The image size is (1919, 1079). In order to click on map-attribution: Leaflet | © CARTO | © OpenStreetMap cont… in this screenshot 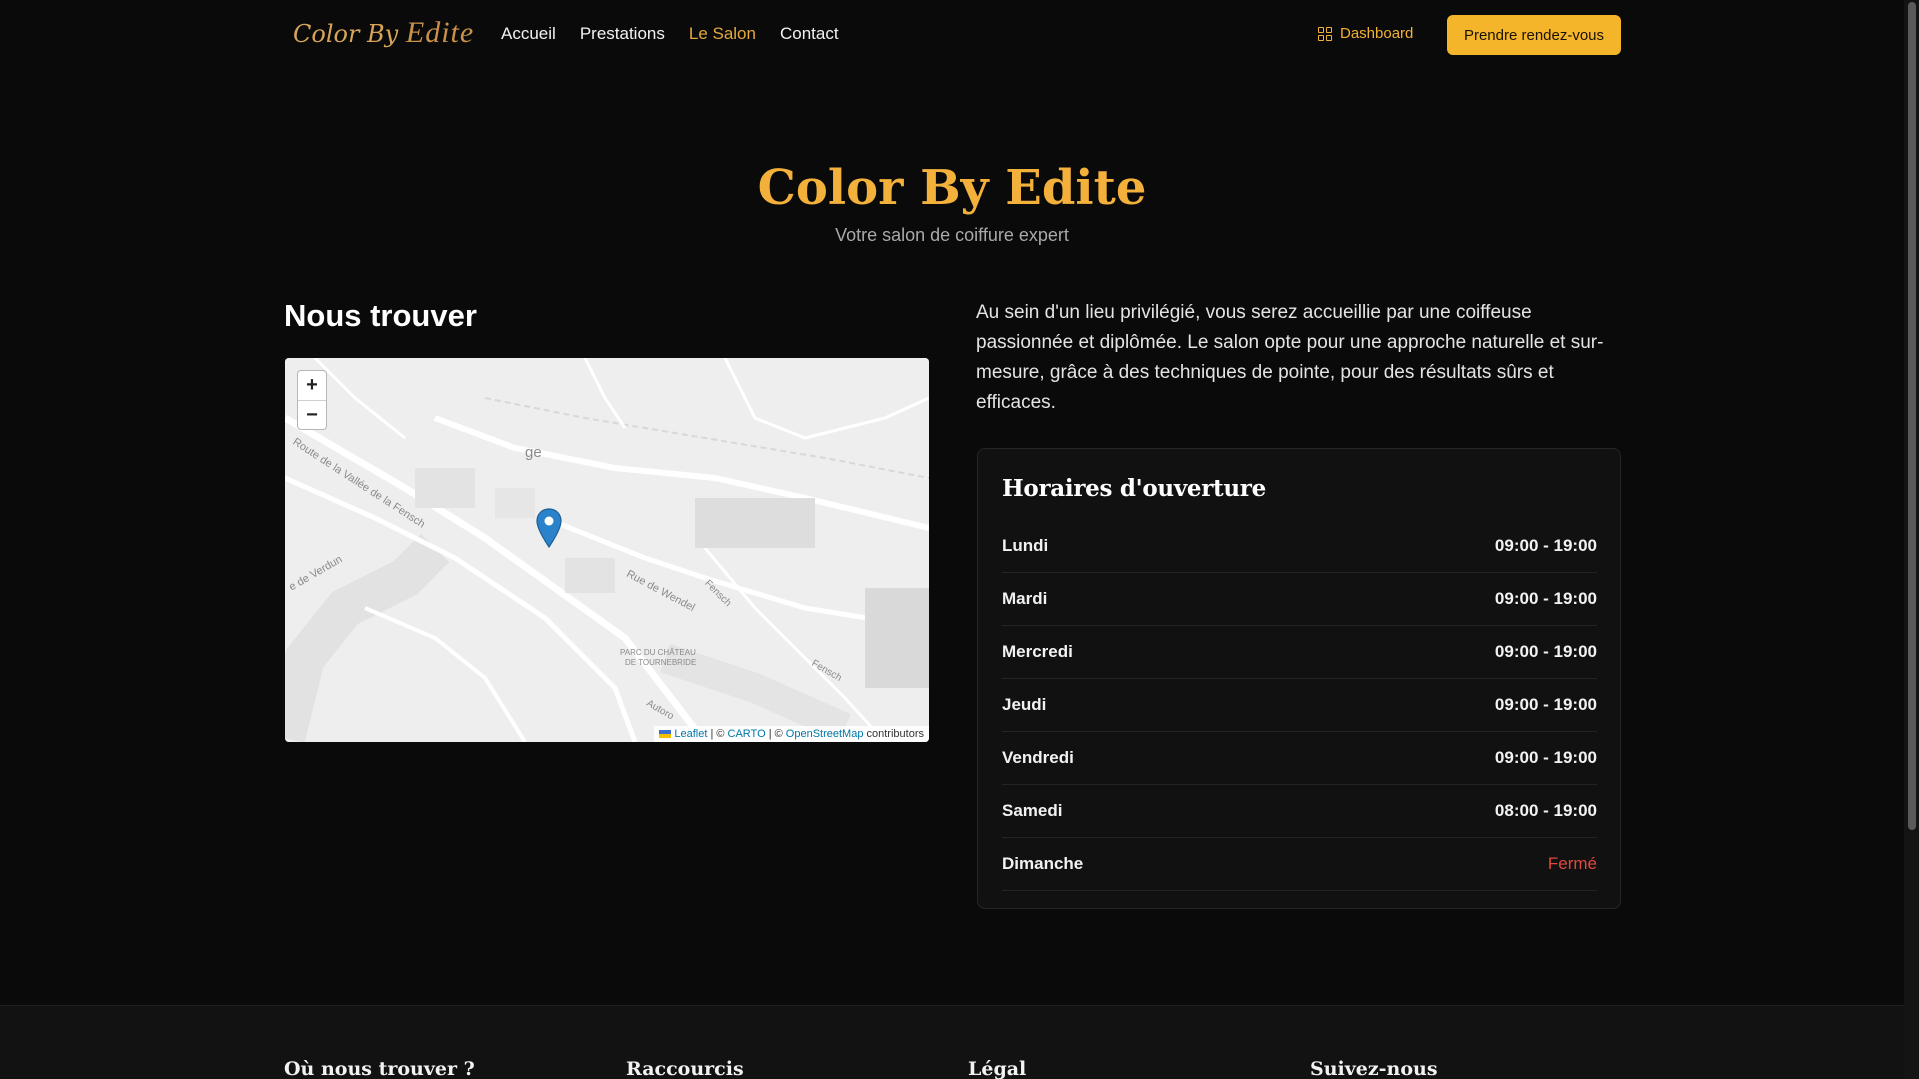, I will do `click(791, 734)`.